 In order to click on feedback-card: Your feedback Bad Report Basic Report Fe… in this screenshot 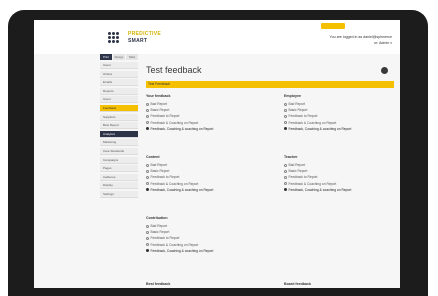, I will do `click(202, 113)`.